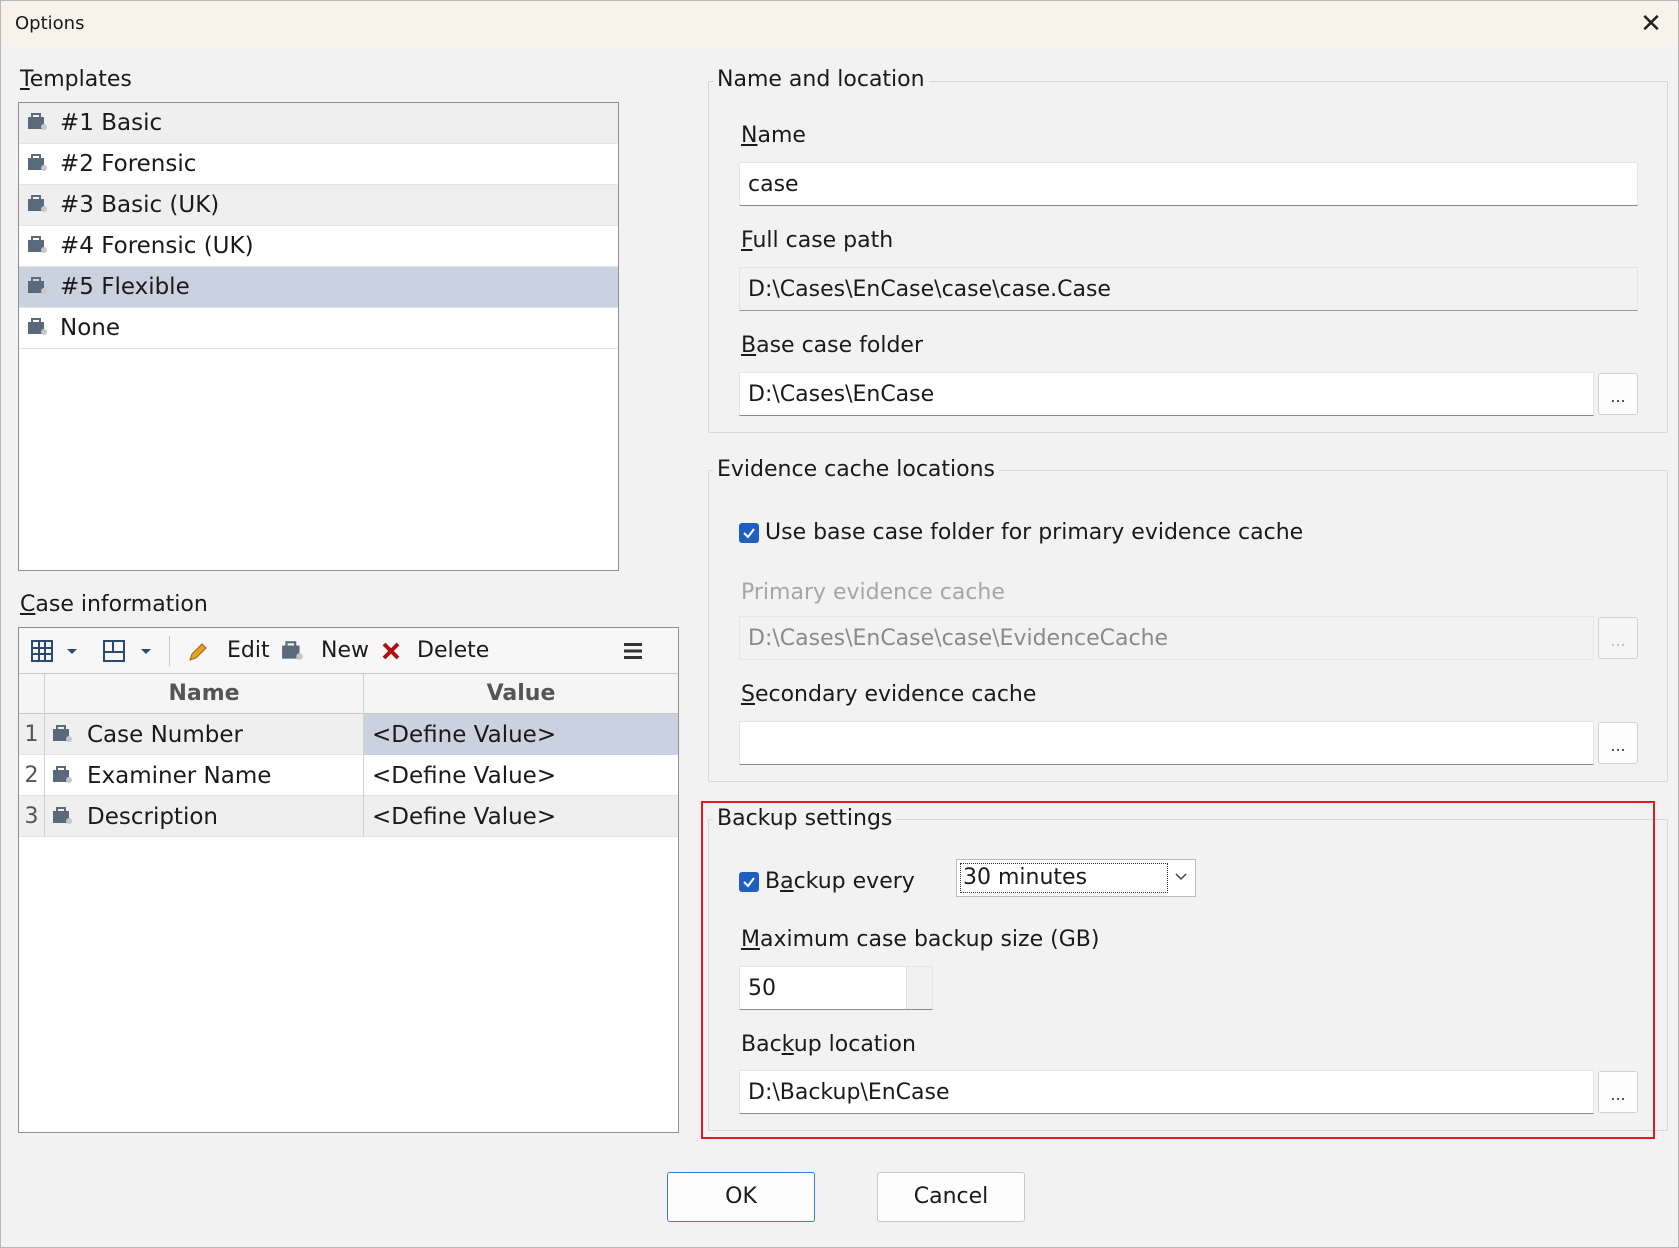 This screenshot has width=1679, height=1248. Describe the element at coordinates (1651, 24) in the screenshot. I see `close-icon: ✕` at that location.